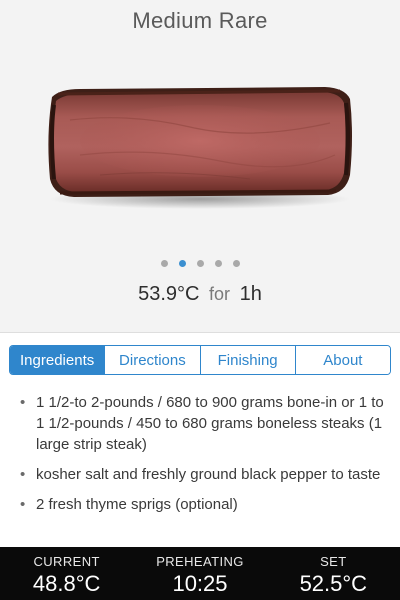 This screenshot has width=400, height=600. I want to click on status-panel: PREHEATING 10:25, so click(199, 573).